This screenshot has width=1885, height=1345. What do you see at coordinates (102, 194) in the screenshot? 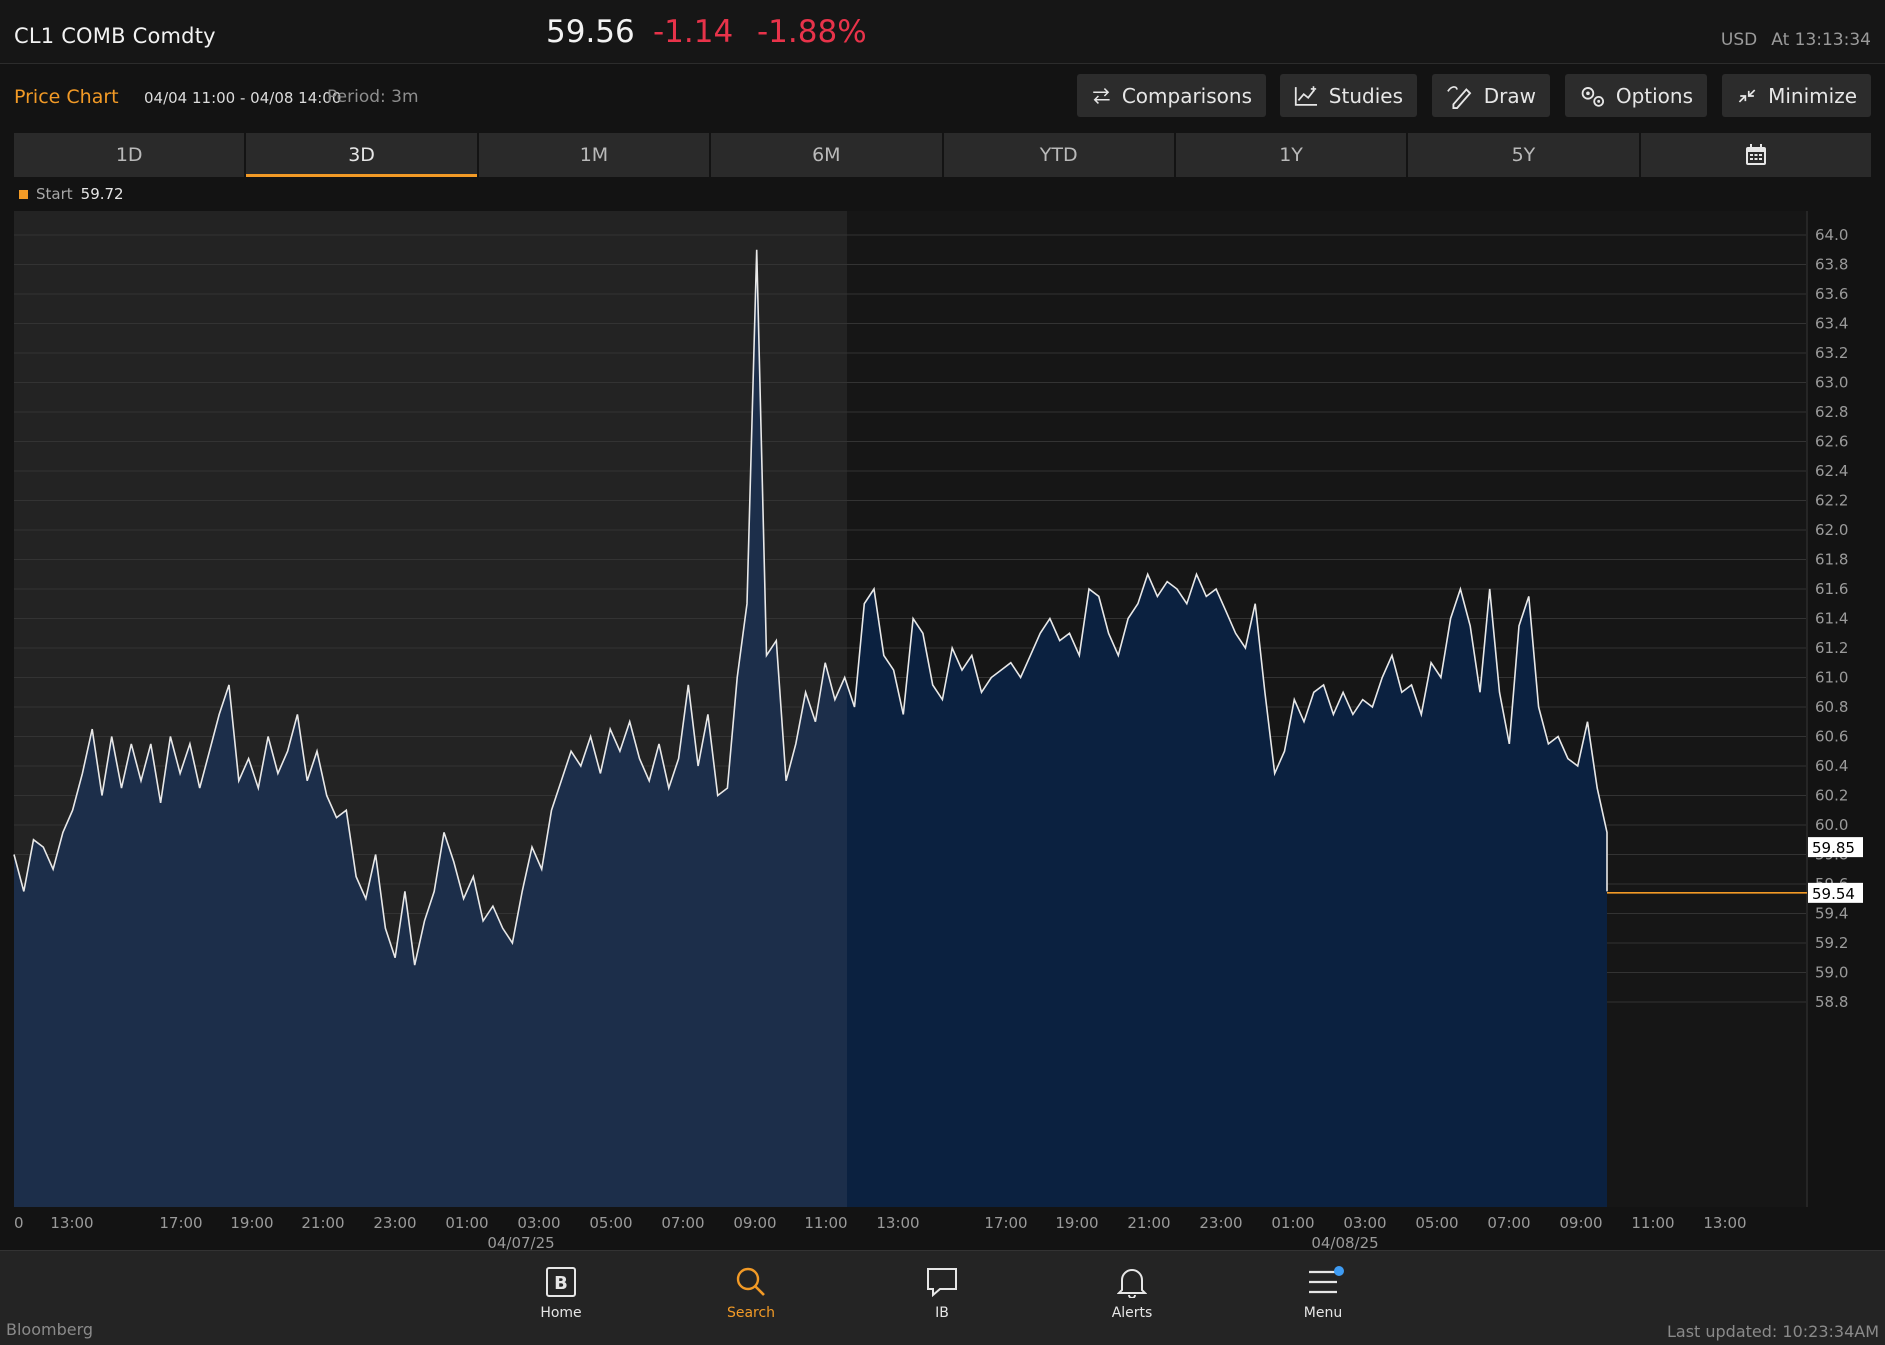
I see `legend-value: 59.72` at bounding box center [102, 194].